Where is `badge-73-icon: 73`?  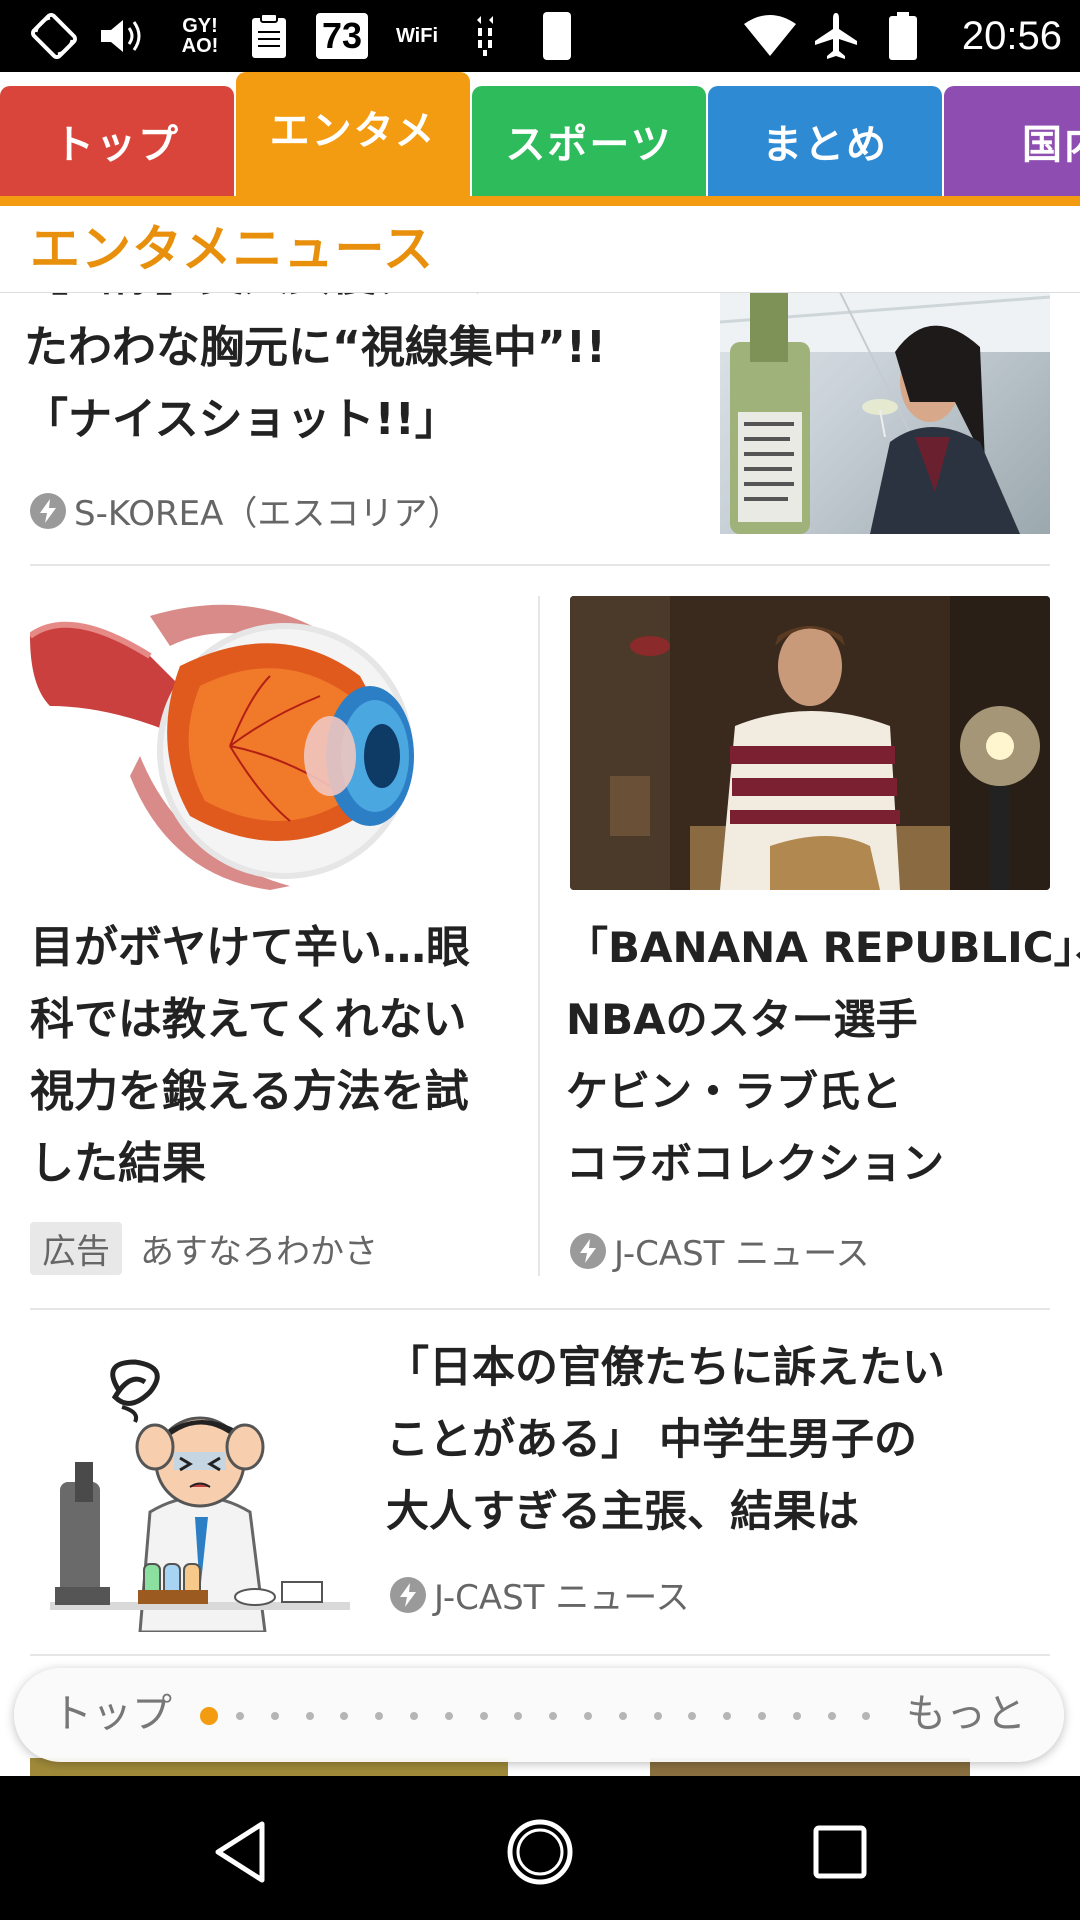
badge-73-icon: 73 is located at coordinates (342, 36).